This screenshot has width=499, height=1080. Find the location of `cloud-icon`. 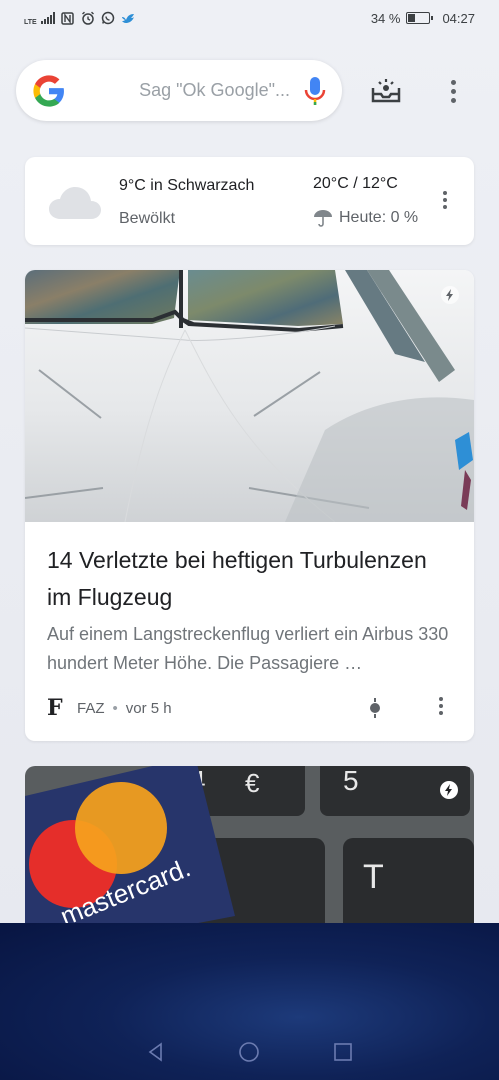

cloud-icon is located at coordinates (75, 203).